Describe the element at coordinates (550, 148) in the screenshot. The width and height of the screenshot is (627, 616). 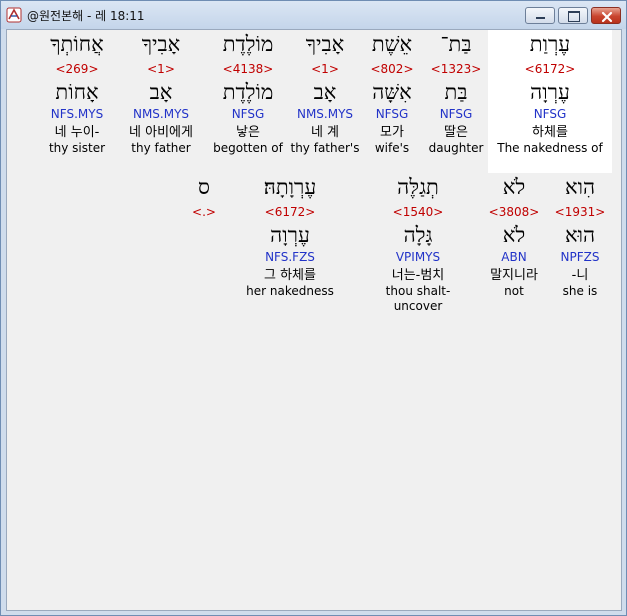
I see `english-gloss: The nakedness of` at that location.